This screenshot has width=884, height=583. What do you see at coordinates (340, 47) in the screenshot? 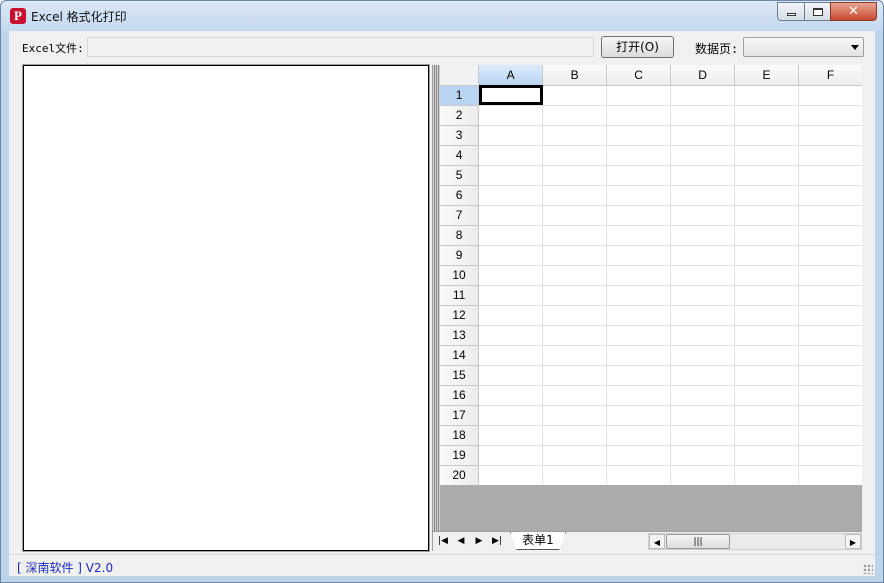
I see `file-path-input` at bounding box center [340, 47].